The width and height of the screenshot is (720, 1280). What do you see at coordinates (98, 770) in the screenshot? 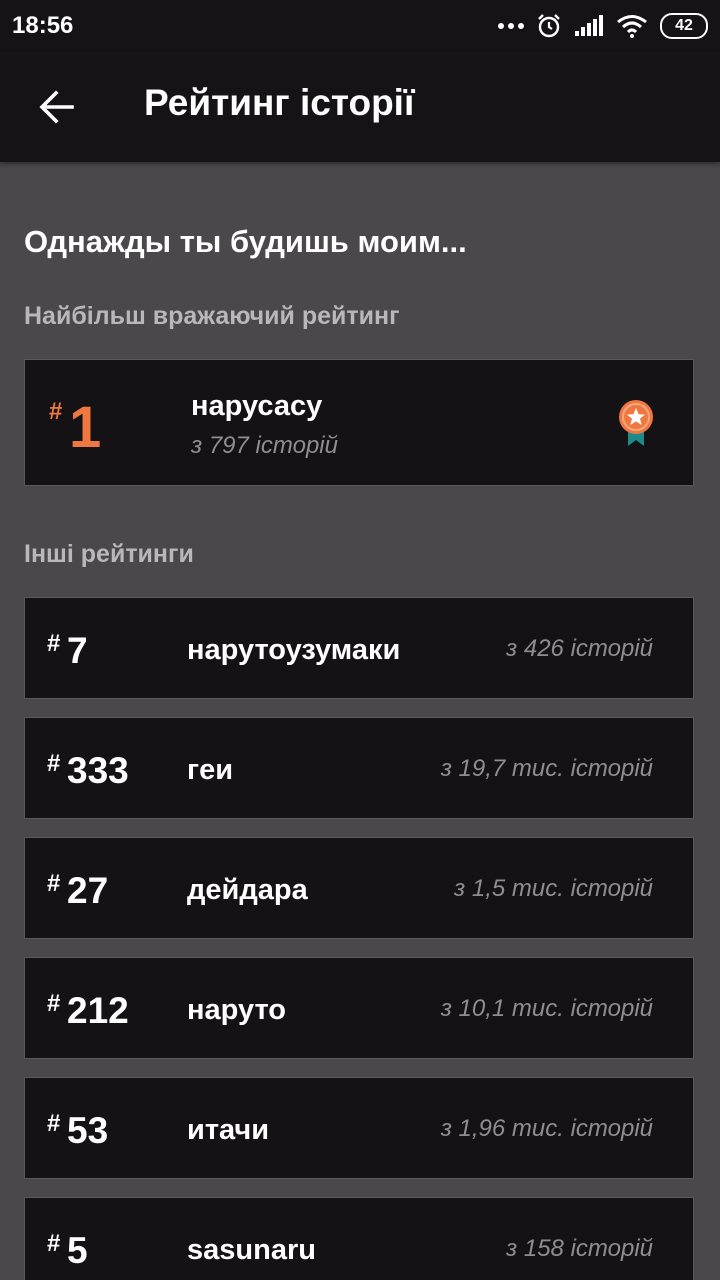
I see `rank-number: 333` at bounding box center [98, 770].